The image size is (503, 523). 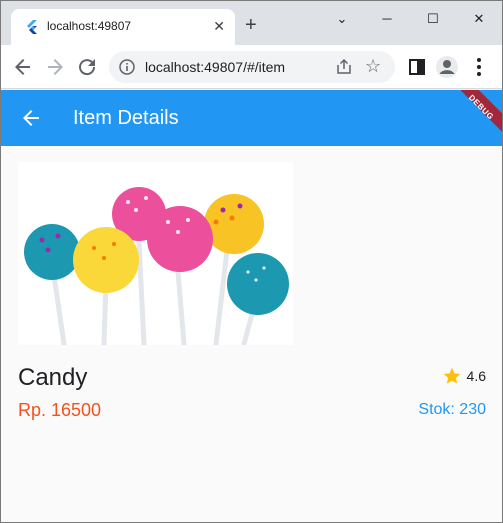 I want to click on debug-banner: DEBUG, so click(x=473, y=117).